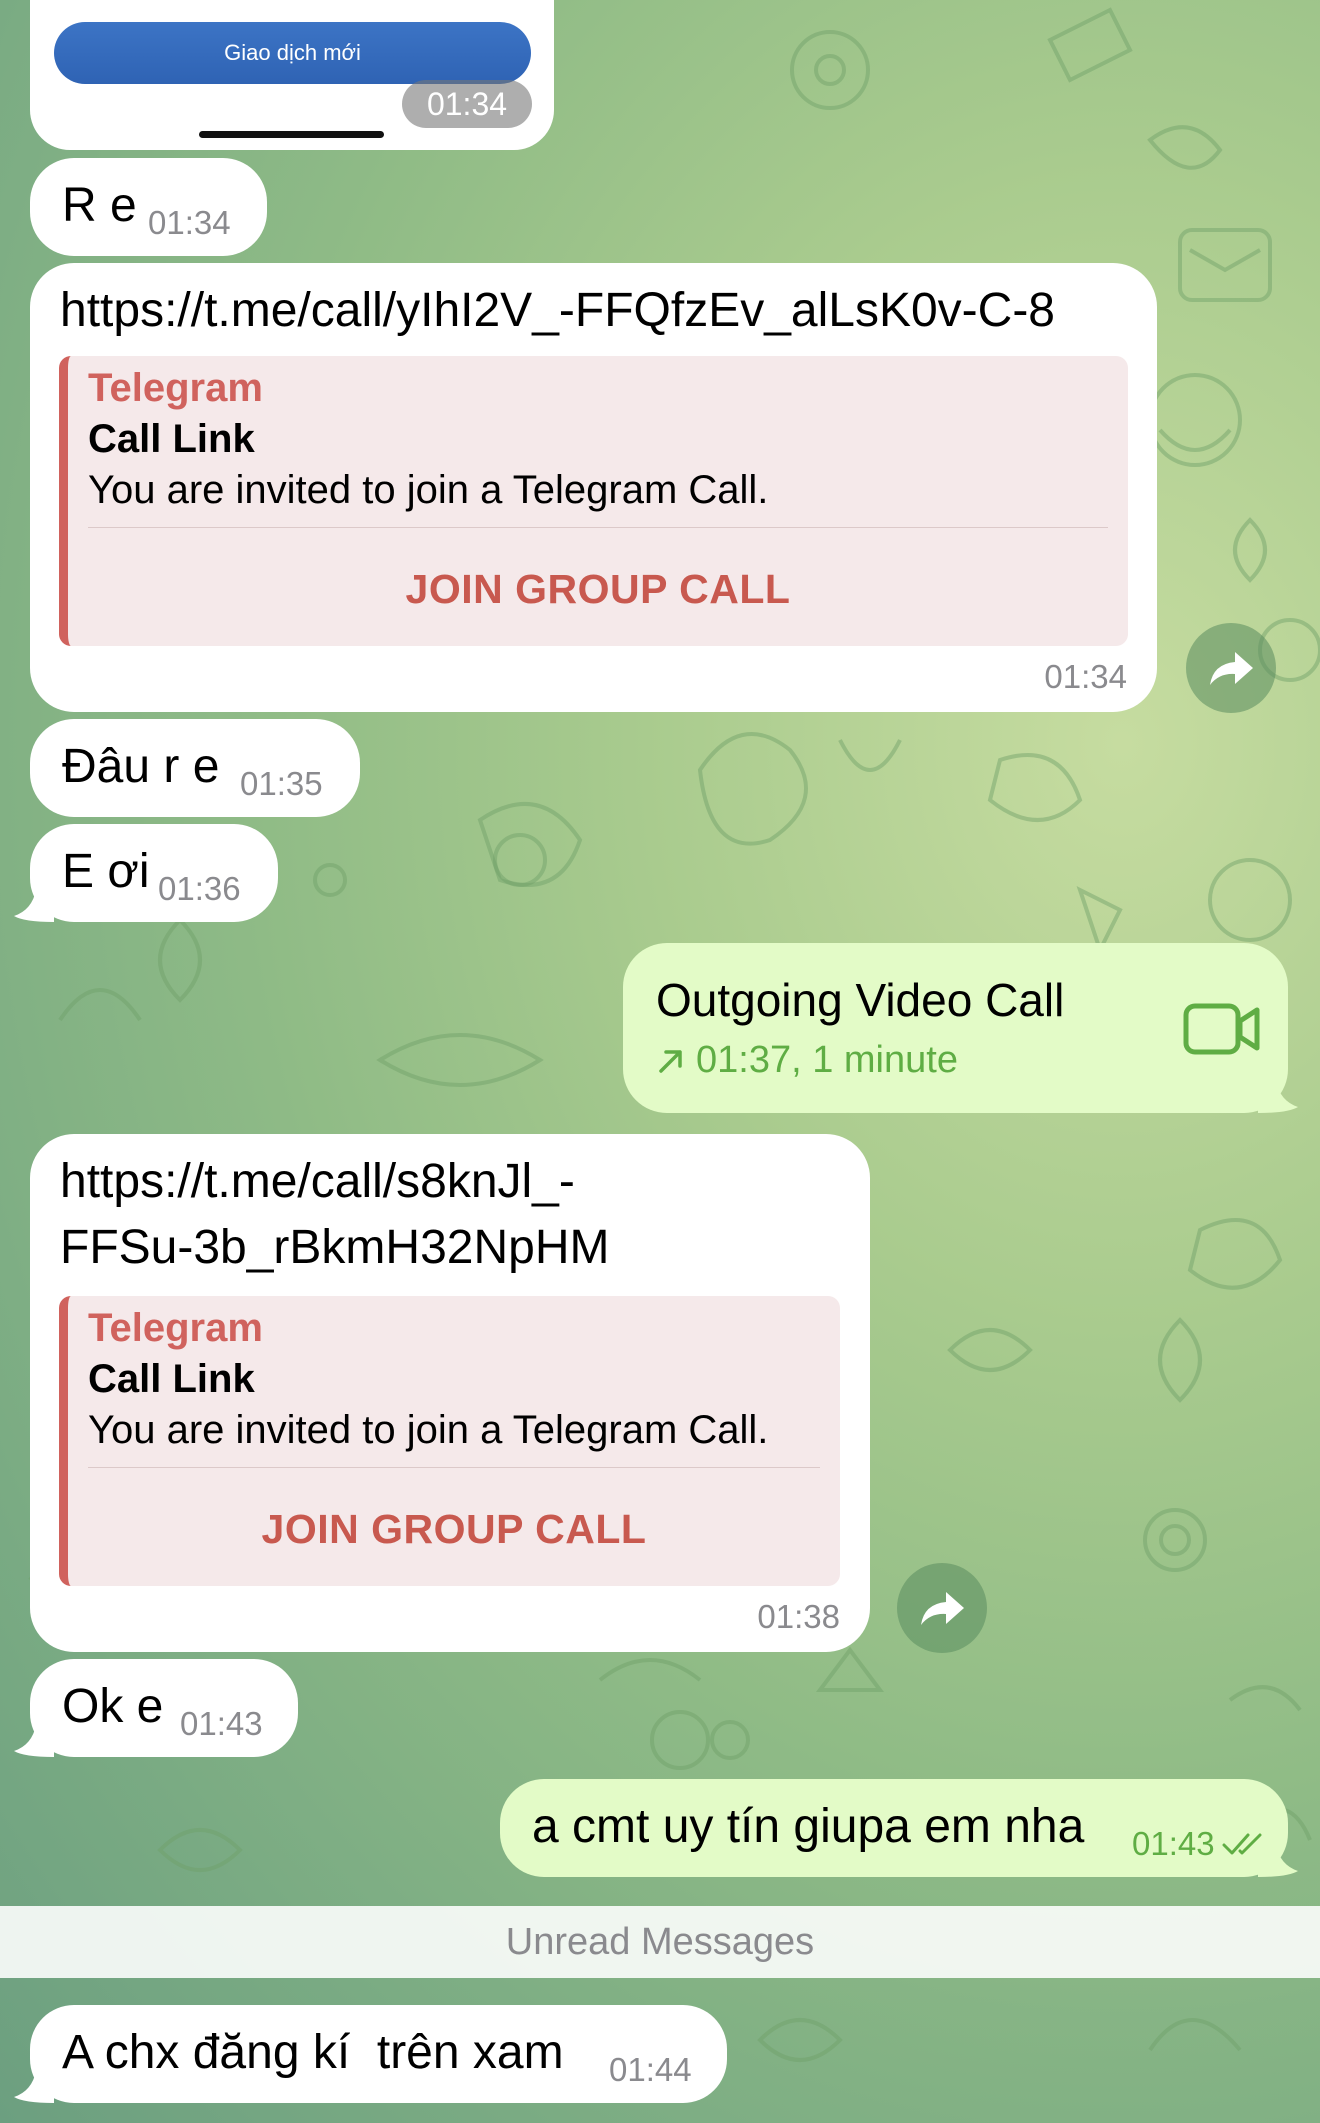 Image resolution: width=1320 pixels, height=2123 pixels. I want to click on message-time: 01:36, so click(199, 888).